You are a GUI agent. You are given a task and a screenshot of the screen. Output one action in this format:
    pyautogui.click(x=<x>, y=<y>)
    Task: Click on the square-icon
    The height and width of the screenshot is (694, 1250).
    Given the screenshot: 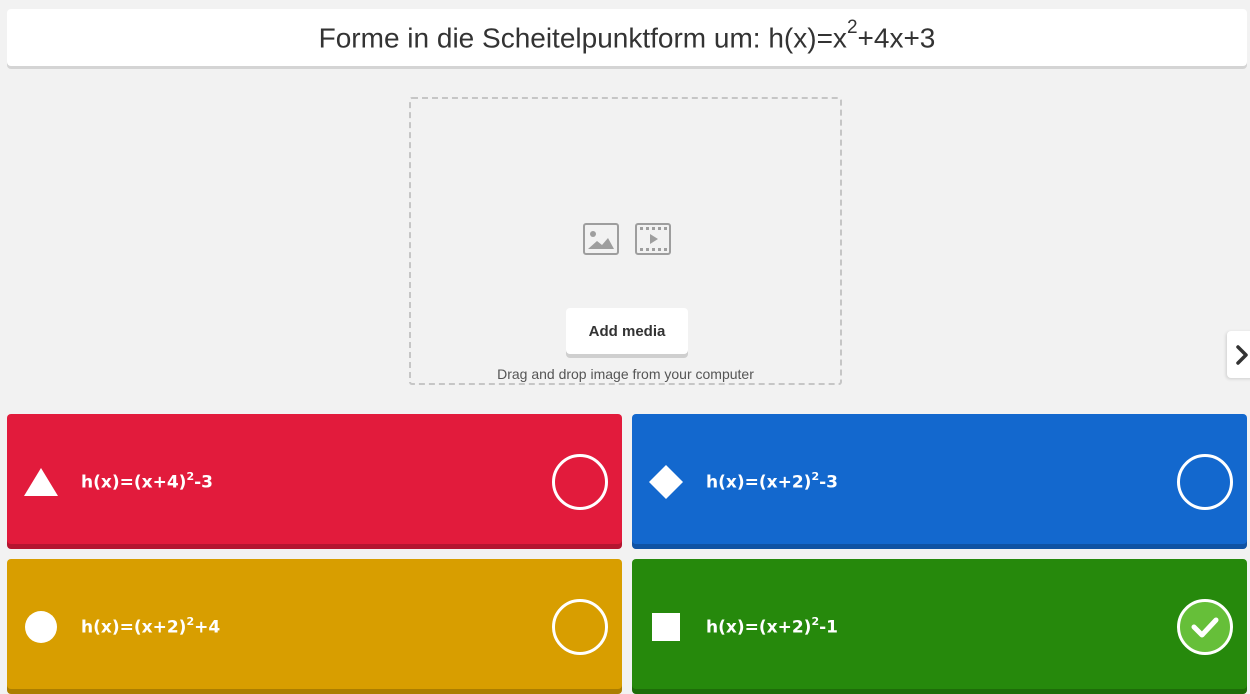 What is the action you would take?
    pyautogui.click(x=666, y=627)
    